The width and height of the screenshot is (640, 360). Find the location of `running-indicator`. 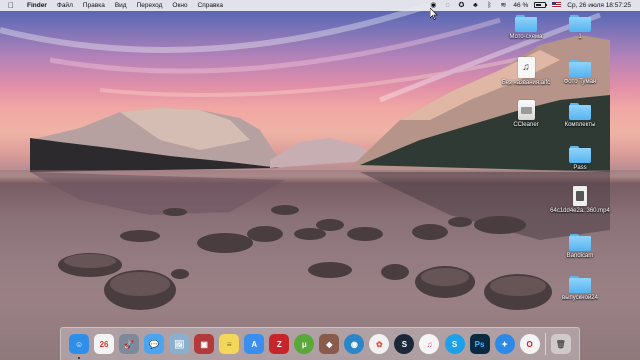

running-indicator is located at coordinates (79, 358).